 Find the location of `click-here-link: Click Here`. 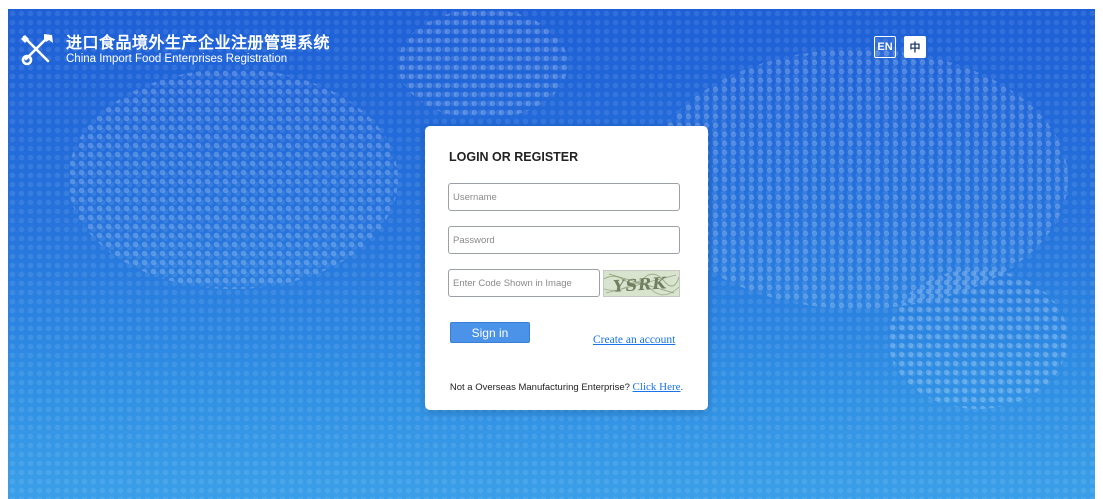

click-here-link: Click Here is located at coordinates (657, 387).